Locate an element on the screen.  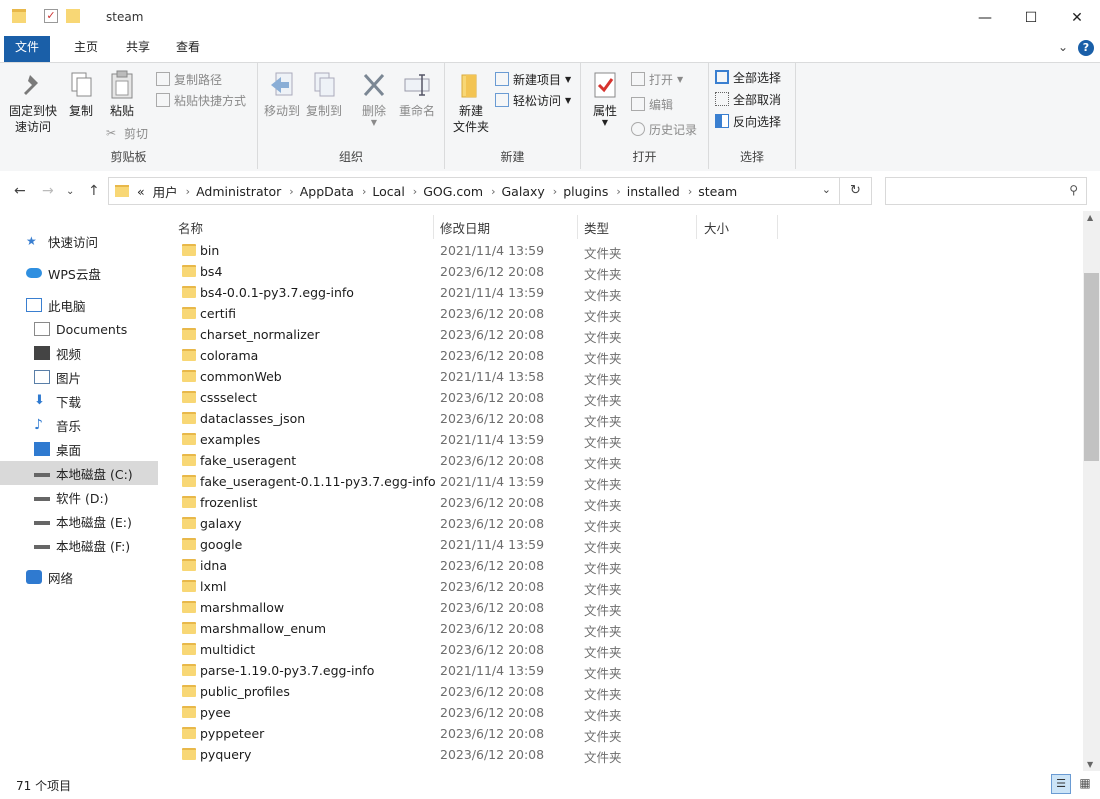
history-button: 历史记录 is located at coordinates (664, 129).